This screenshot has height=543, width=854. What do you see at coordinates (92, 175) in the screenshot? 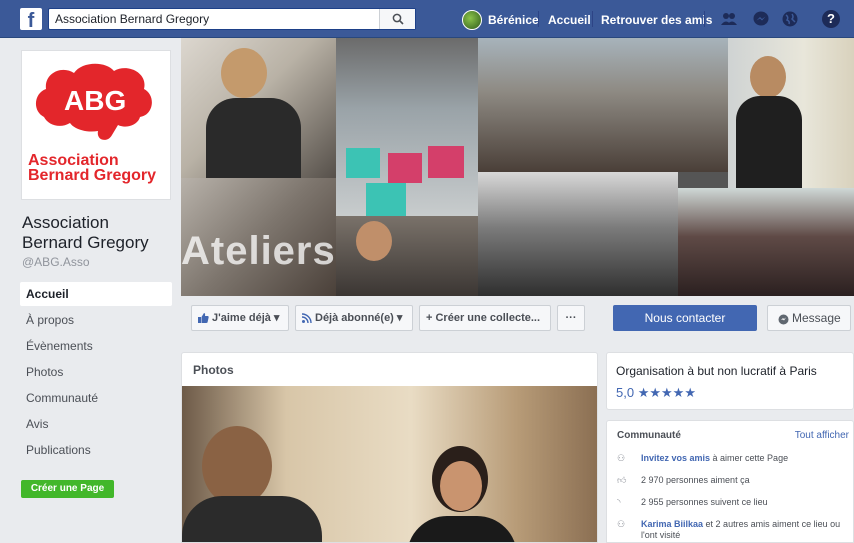
I see `abg-wordmark-line-2: Bernard Gregory` at bounding box center [92, 175].